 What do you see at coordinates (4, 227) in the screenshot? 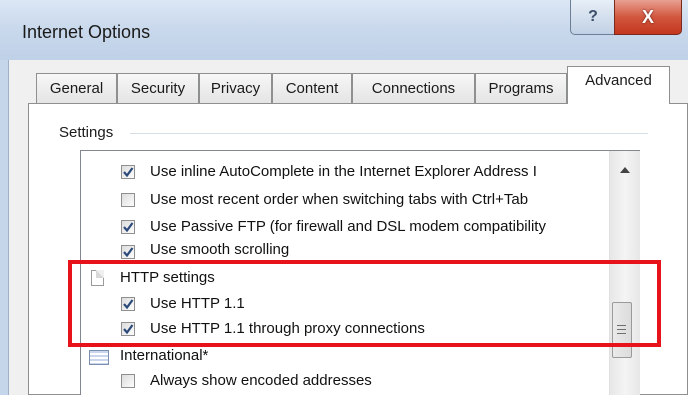
I see `window-frame` at bounding box center [4, 227].